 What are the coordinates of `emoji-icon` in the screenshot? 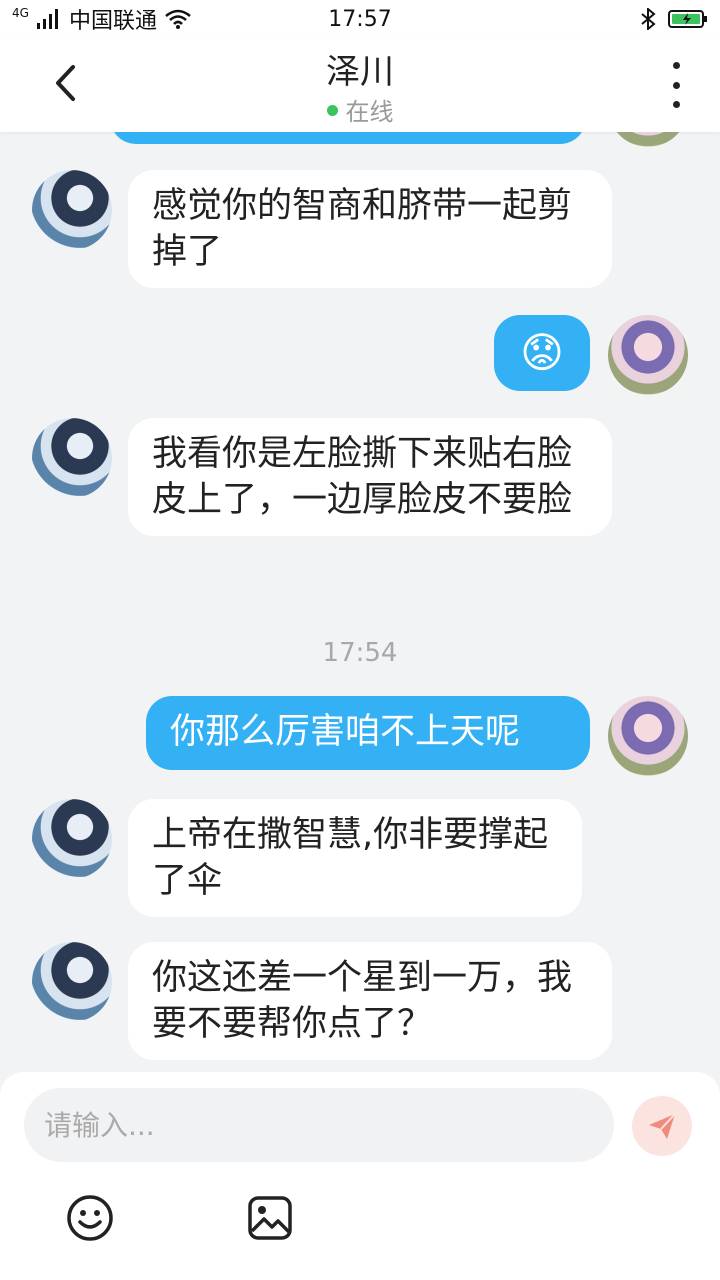 It's located at (90, 1218).